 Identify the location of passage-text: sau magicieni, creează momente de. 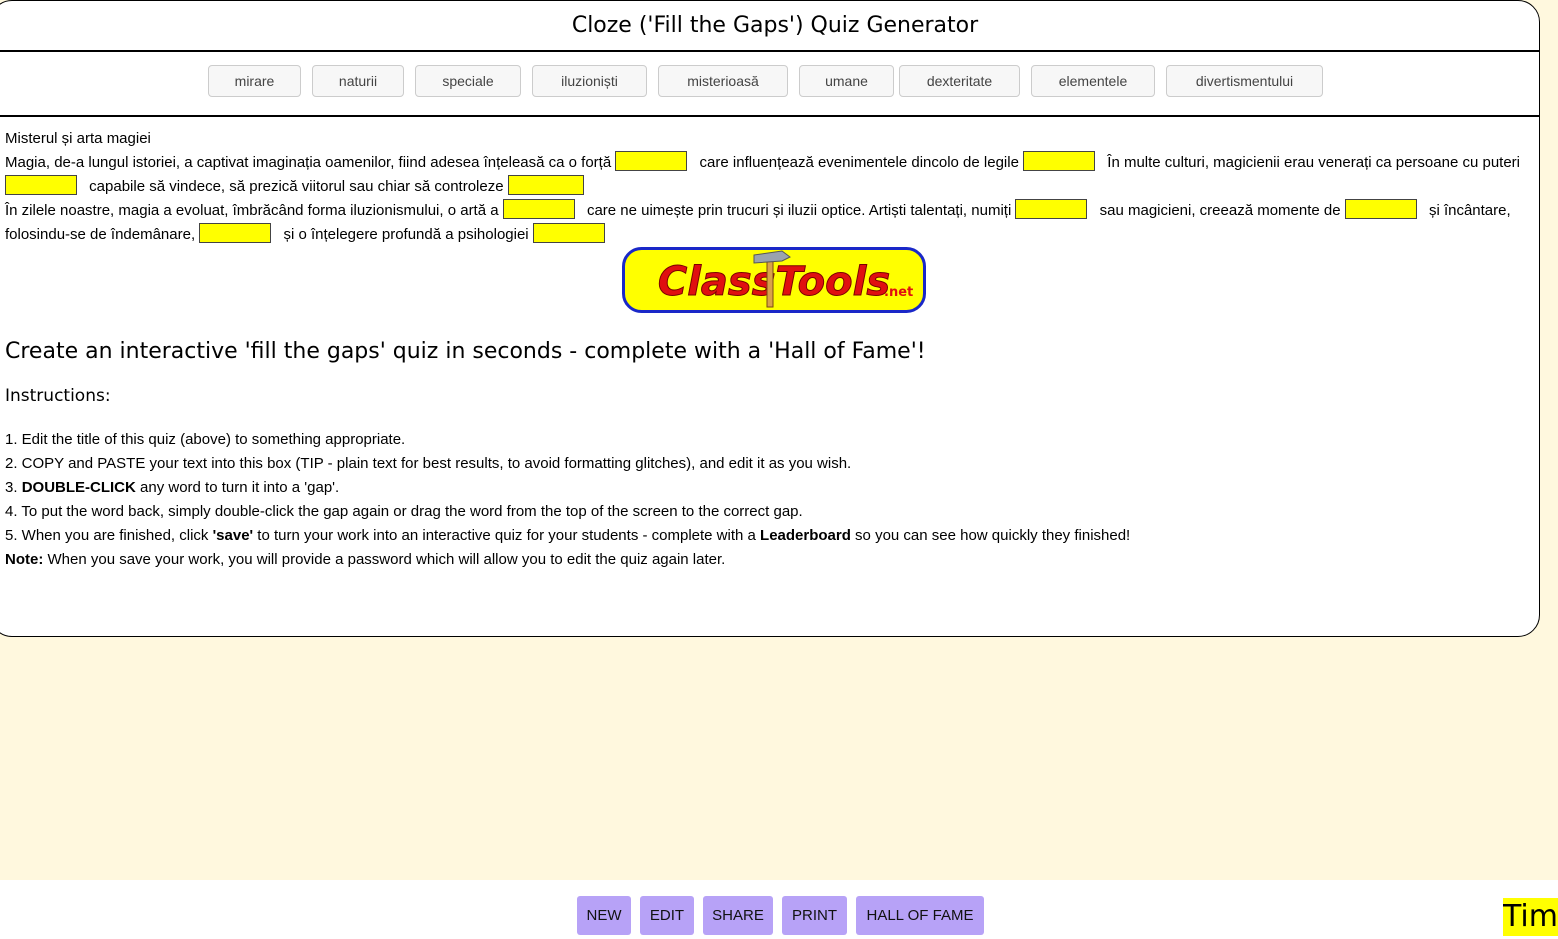
(1220, 210).